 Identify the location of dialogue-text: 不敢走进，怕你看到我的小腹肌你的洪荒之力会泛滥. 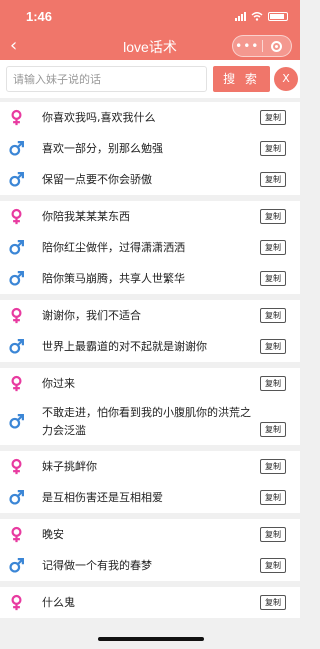
(146, 421).